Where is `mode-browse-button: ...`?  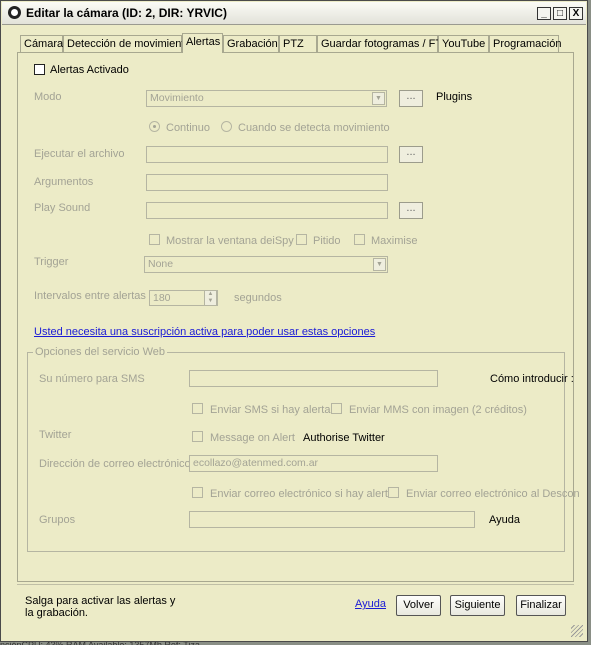
mode-browse-button: ... is located at coordinates (411, 98).